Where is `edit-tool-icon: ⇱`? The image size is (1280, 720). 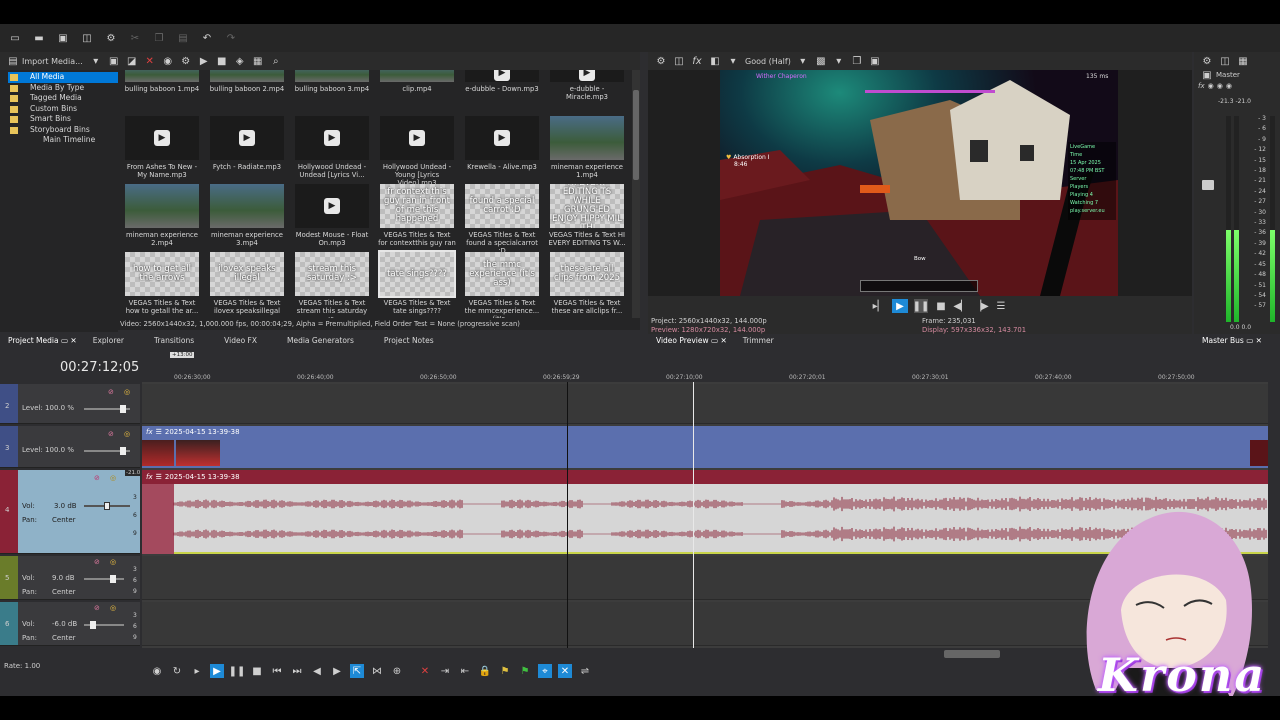
edit-tool-icon: ⇱ is located at coordinates (357, 671).